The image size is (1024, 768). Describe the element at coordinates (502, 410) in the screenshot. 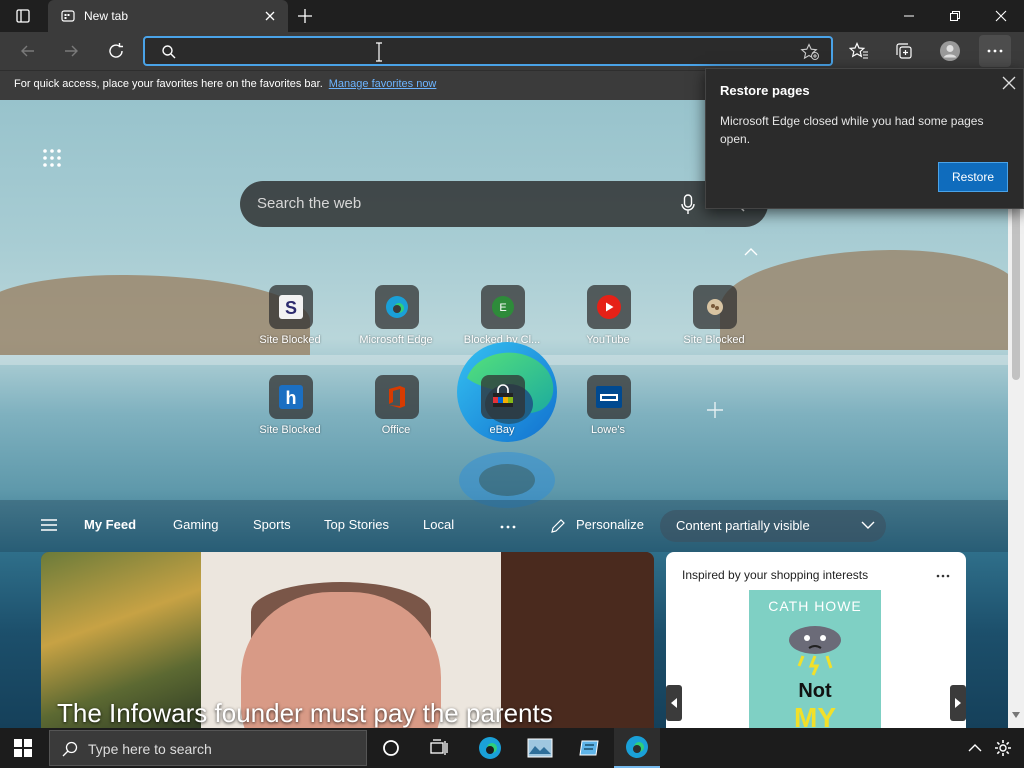

I see `quick-link-tile: eBay` at that location.